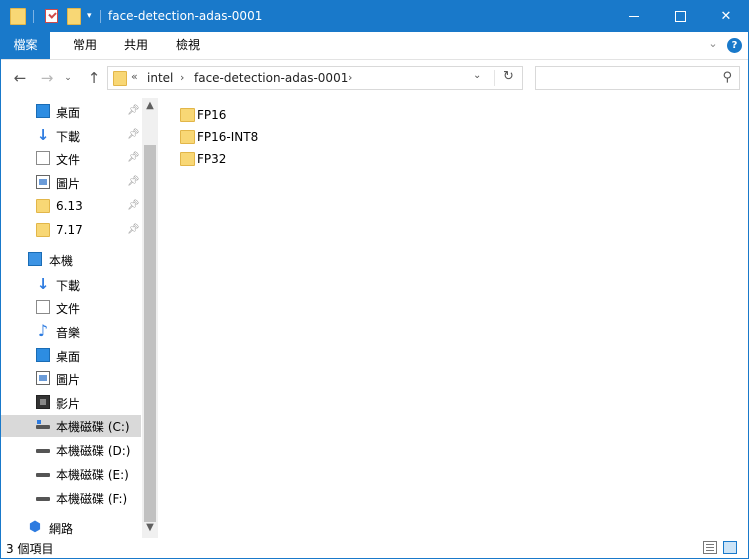 This screenshot has height=559, width=749. Describe the element at coordinates (93, 427) in the screenshot. I see `sidebar-item-label: 本機磁碟 (C:)` at that location.